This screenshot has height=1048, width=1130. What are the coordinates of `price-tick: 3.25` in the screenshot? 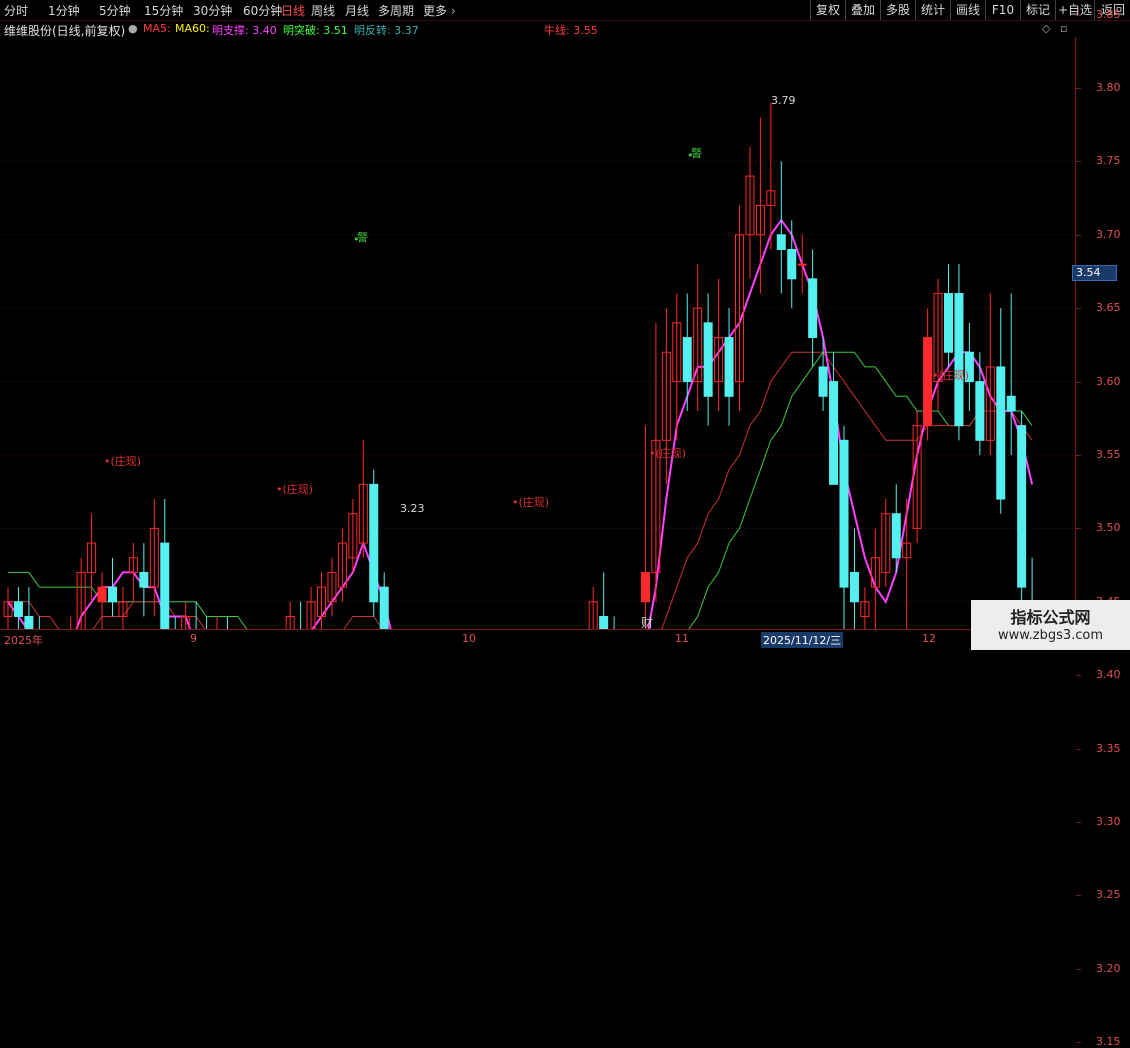 It's located at (1108, 895).